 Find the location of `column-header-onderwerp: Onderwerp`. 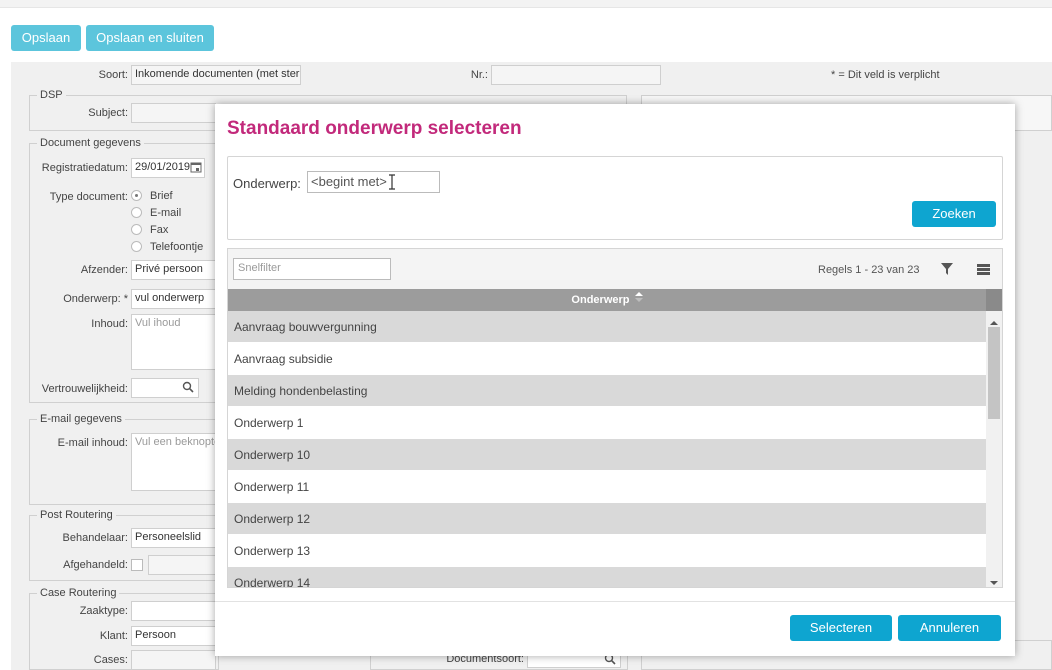

column-header-onderwerp: Onderwerp is located at coordinates (607, 300).